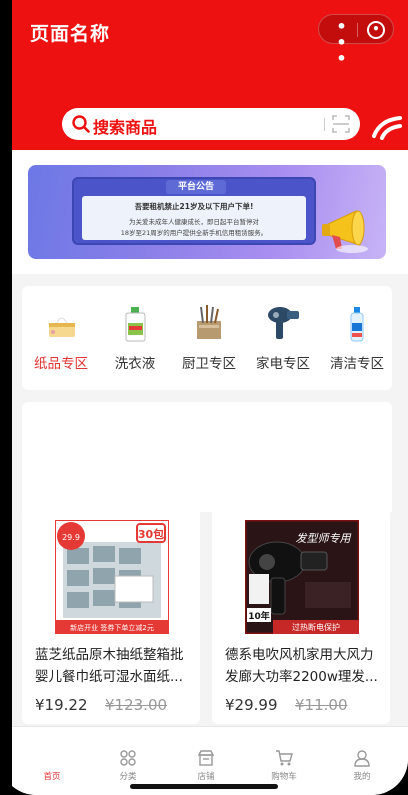  I want to click on category-item-cleaning: 清洁专区, so click(357, 338).